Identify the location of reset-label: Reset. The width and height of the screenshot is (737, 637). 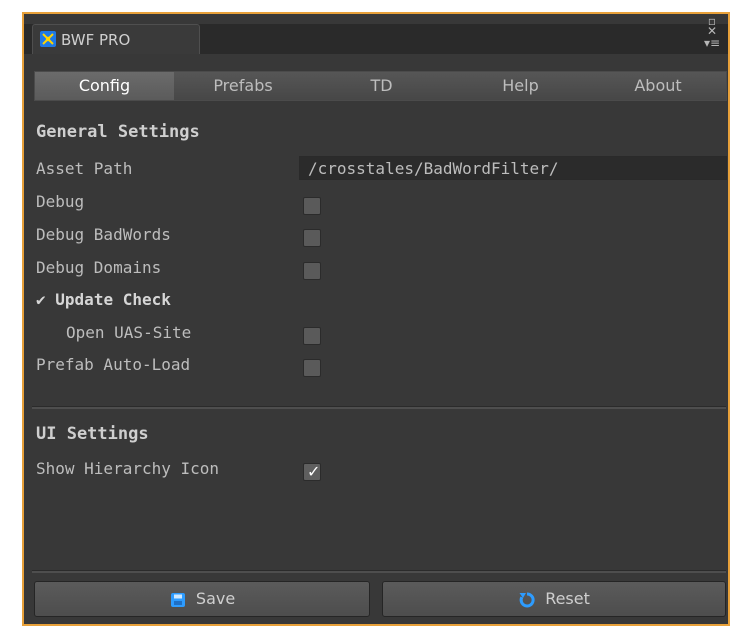
(567, 598).